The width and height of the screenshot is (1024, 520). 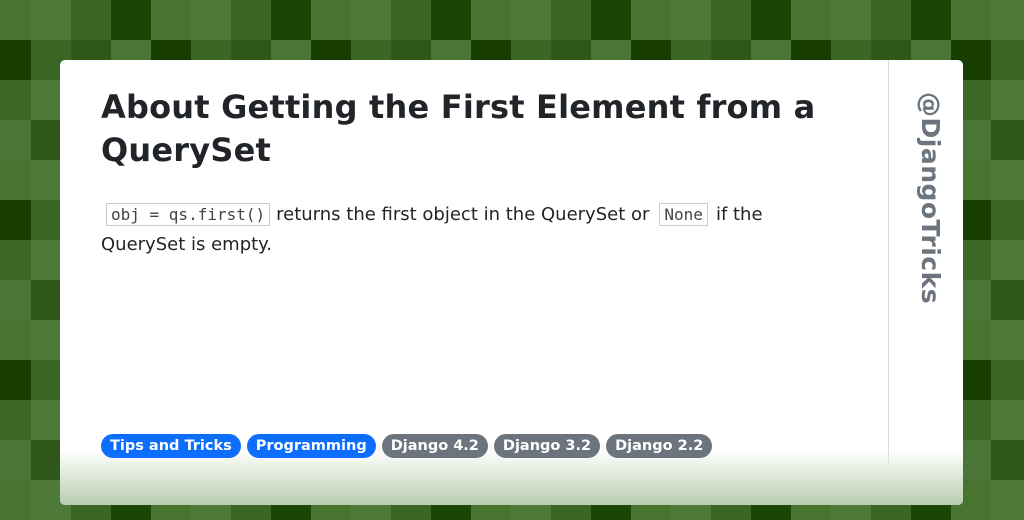 What do you see at coordinates (171, 446) in the screenshot?
I see `tag-tips-and-tricks: Tips and Tricks` at bounding box center [171, 446].